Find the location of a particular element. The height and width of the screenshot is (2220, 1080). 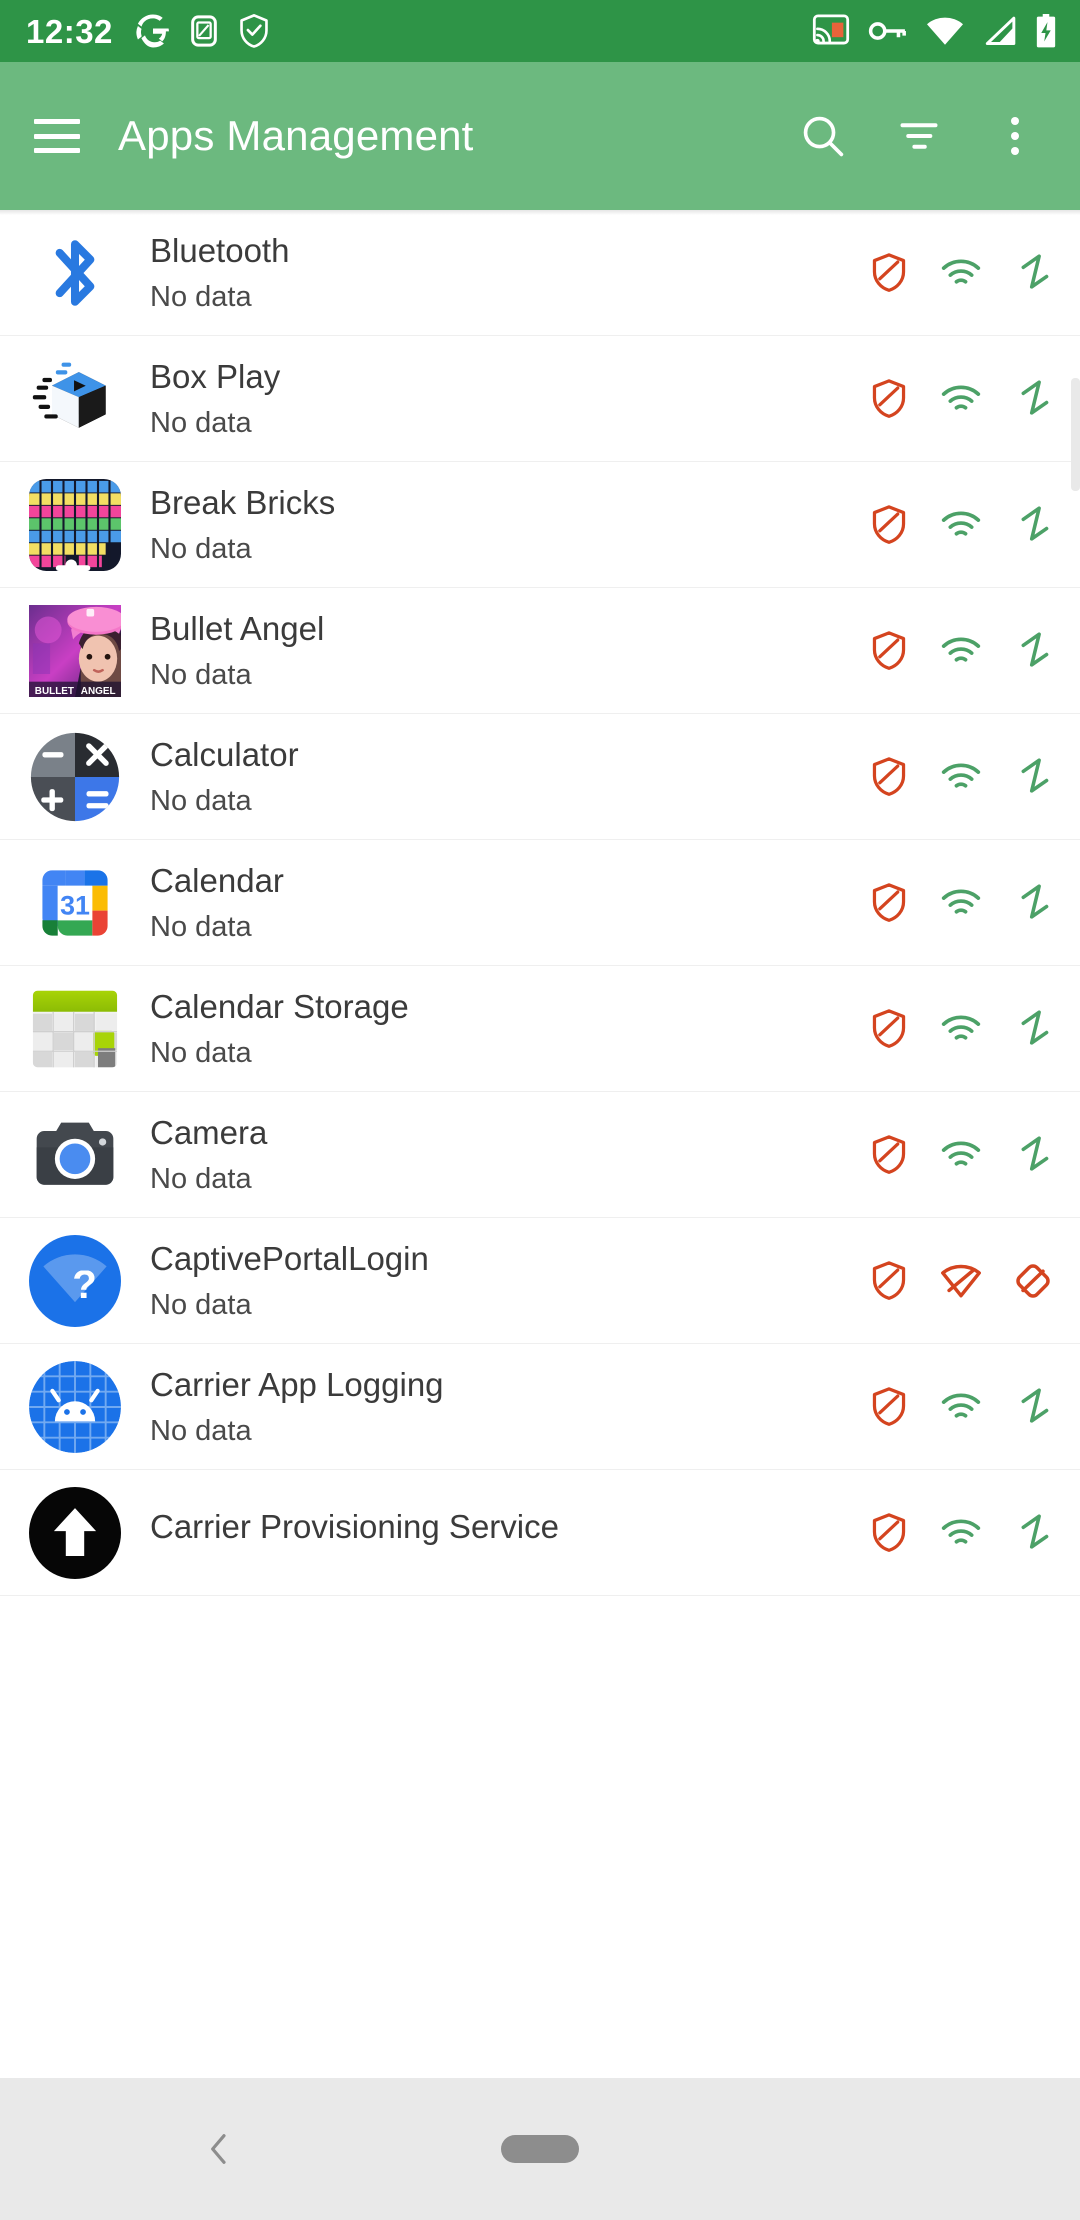

app-row-text: Carrier App Logging No data is located at coordinates (502, 1407).